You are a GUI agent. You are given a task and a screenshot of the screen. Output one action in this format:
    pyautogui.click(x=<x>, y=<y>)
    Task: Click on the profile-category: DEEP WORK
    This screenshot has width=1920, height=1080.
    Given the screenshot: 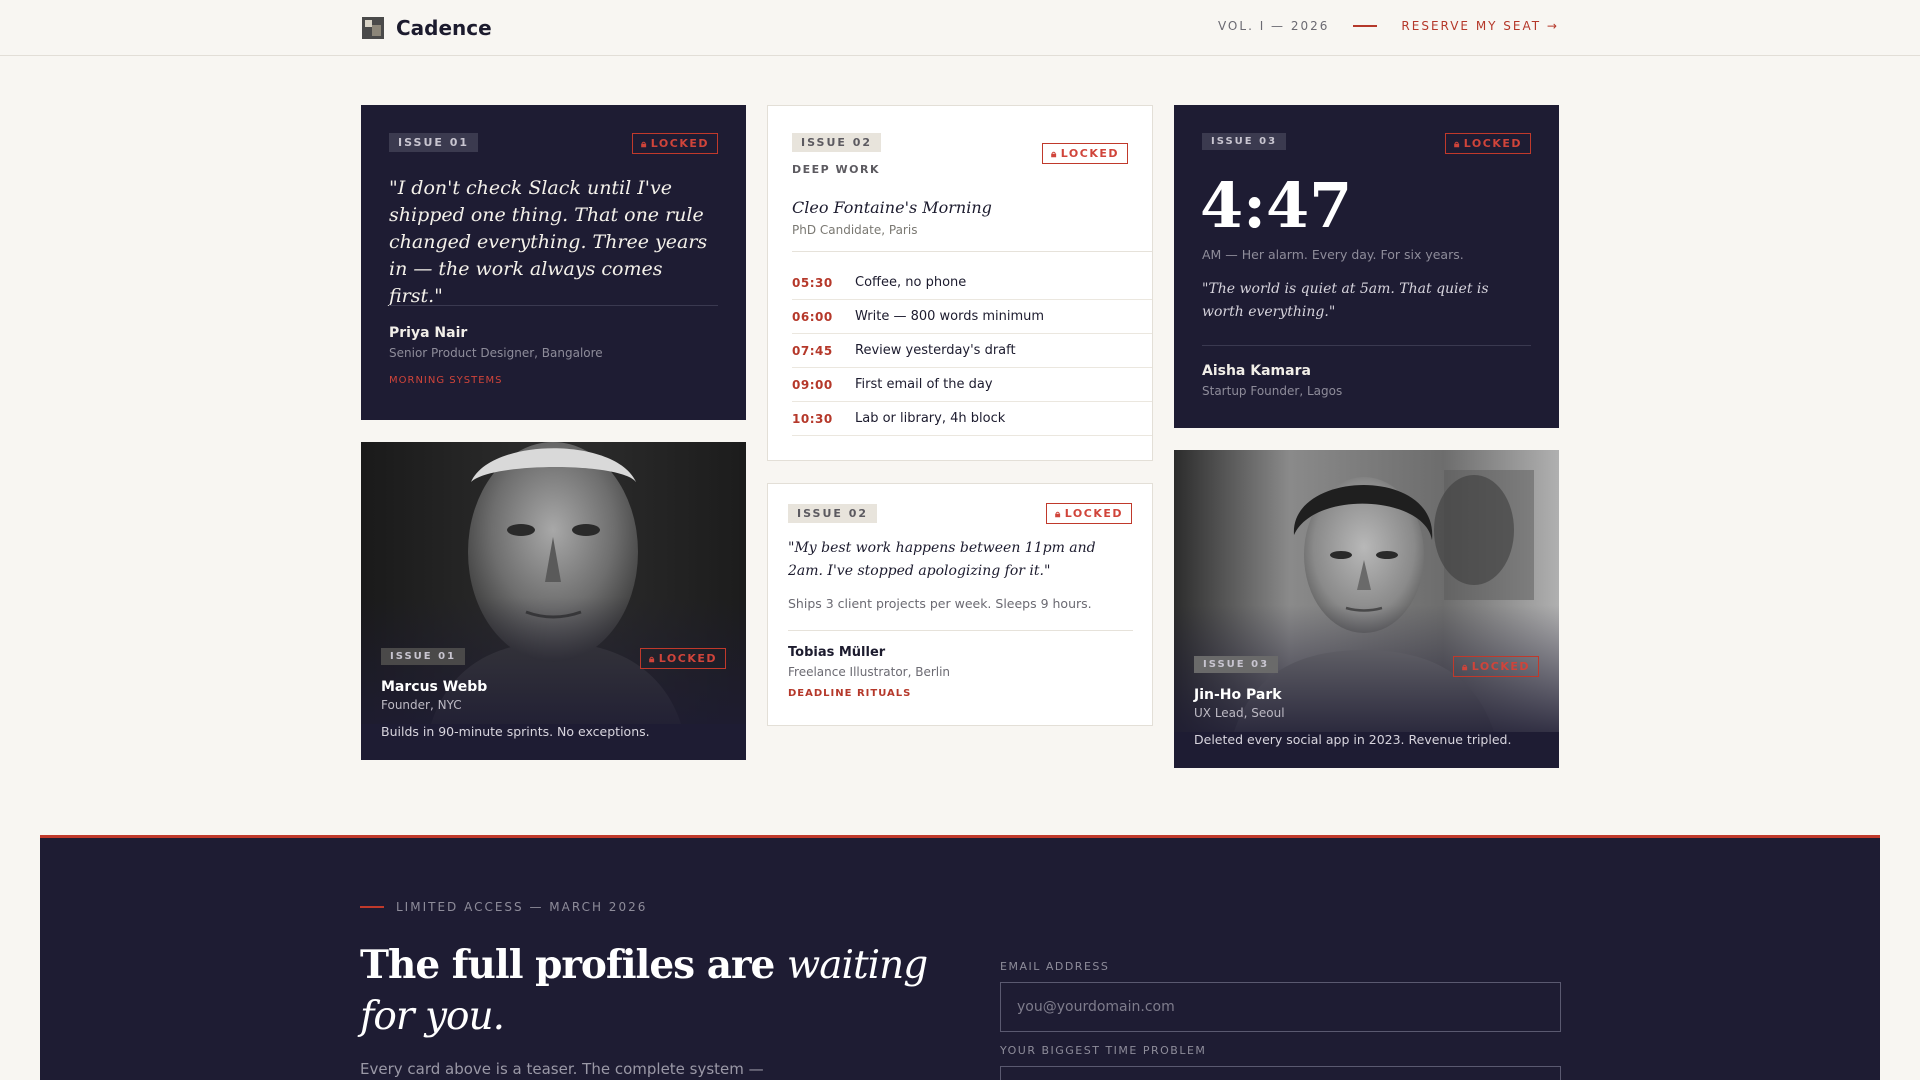 What is the action you would take?
    pyautogui.click(x=836, y=169)
    